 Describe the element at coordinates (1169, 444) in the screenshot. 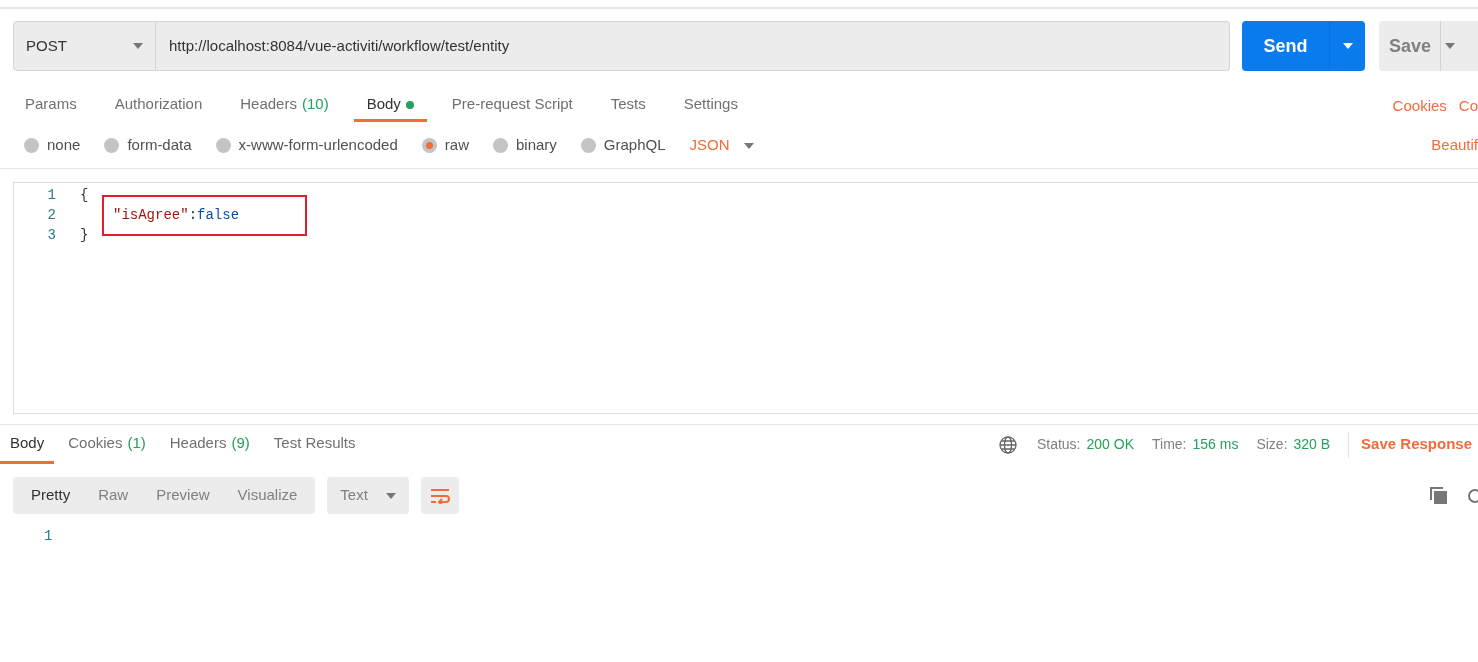

I see `stat-label: Time:` at that location.